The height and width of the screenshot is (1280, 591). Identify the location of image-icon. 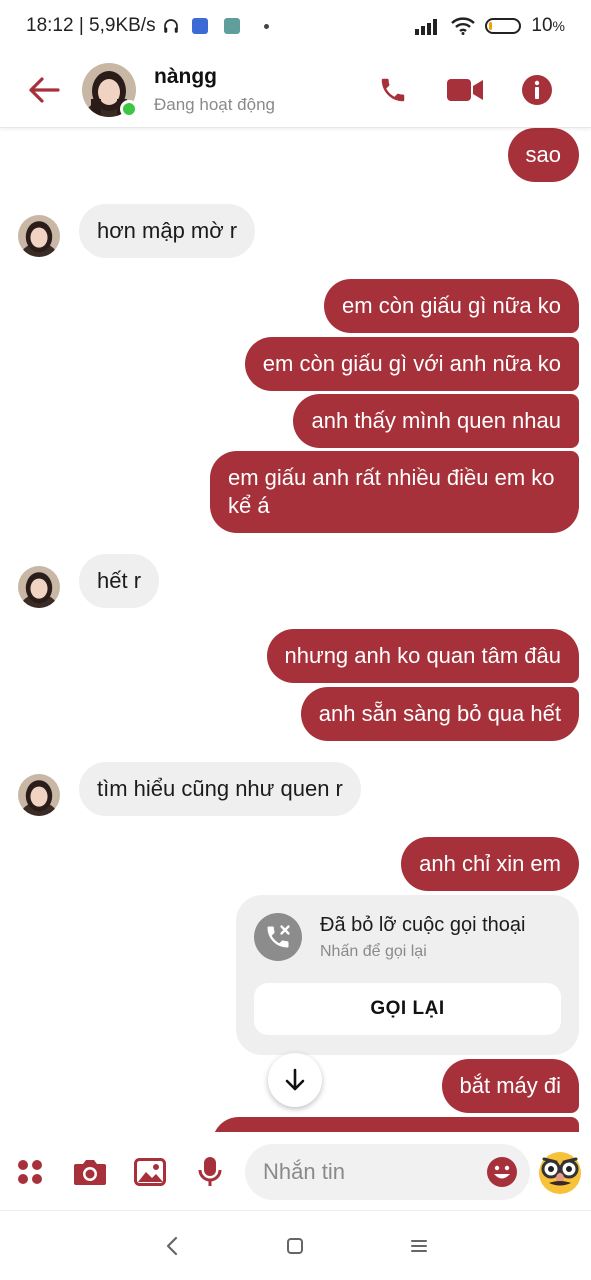
(150, 1172).